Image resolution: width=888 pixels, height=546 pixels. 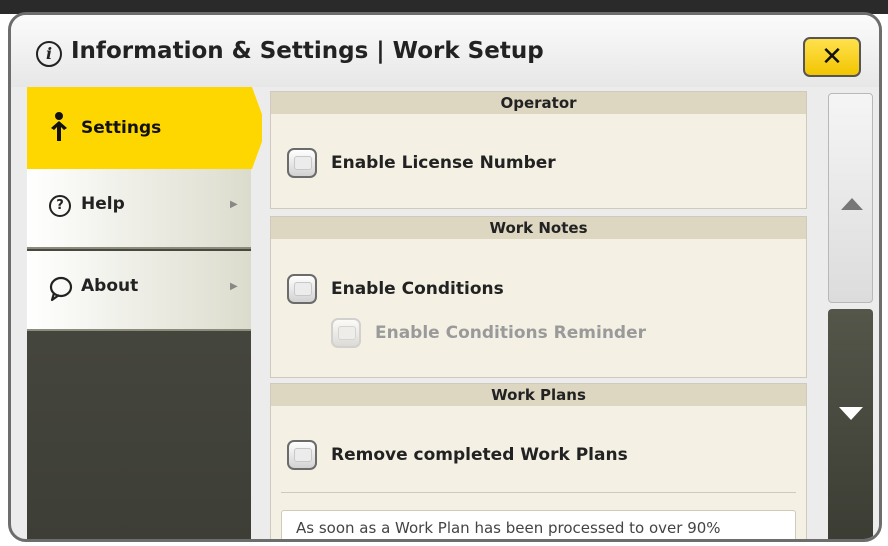 What do you see at coordinates (417, 289) in the screenshot?
I see `checkbox-label: Enable Conditions` at bounding box center [417, 289].